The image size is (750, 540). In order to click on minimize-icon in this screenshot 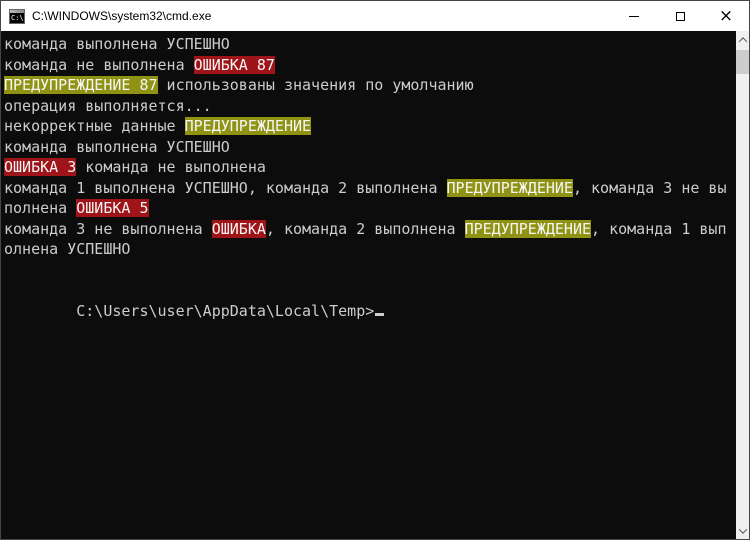, I will do `click(634, 16)`.